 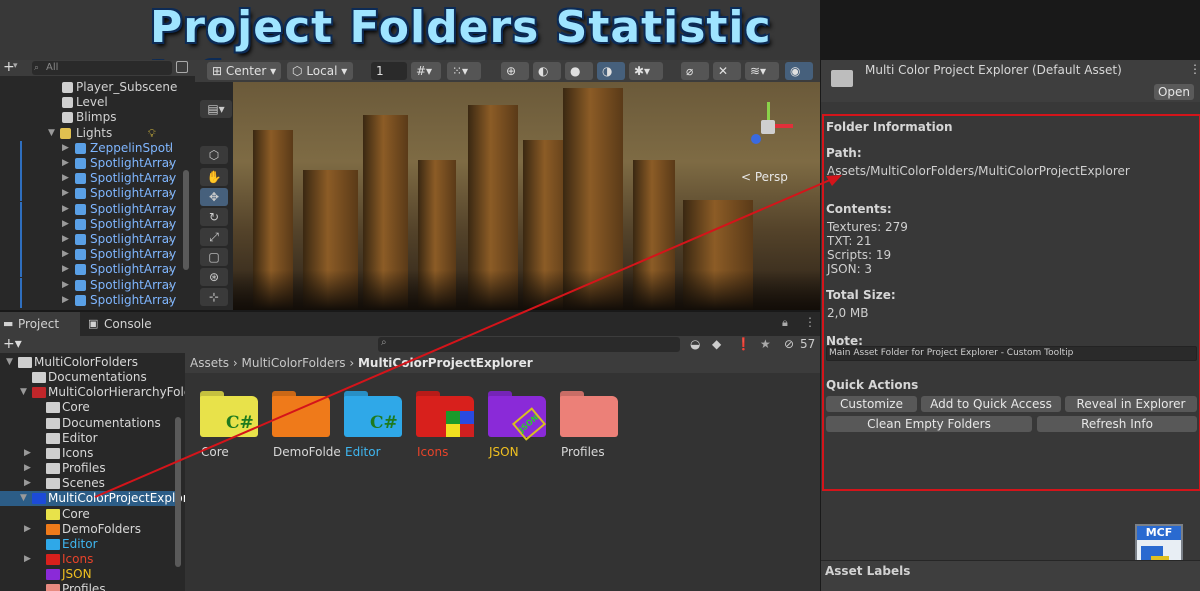 I want to click on tree-item: Editor, so click(x=87, y=438).